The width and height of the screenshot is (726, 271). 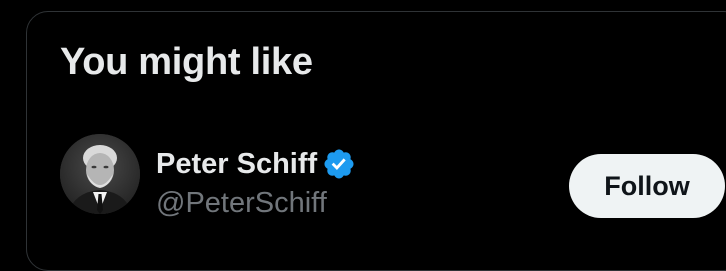 What do you see at coordinates (236, 164) in the screenshot?
I see `display-name: Peter Schiff` at bounding box center [236, 164].